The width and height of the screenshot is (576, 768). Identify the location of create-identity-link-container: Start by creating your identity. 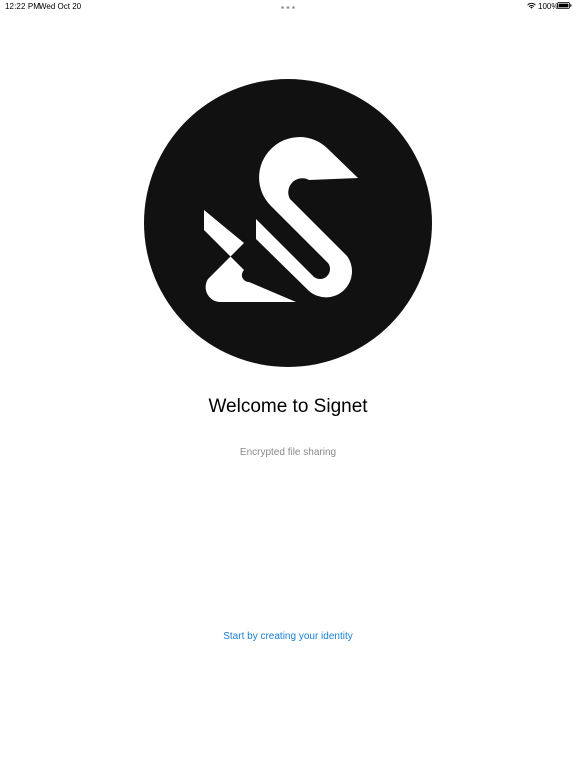
(288, 636).